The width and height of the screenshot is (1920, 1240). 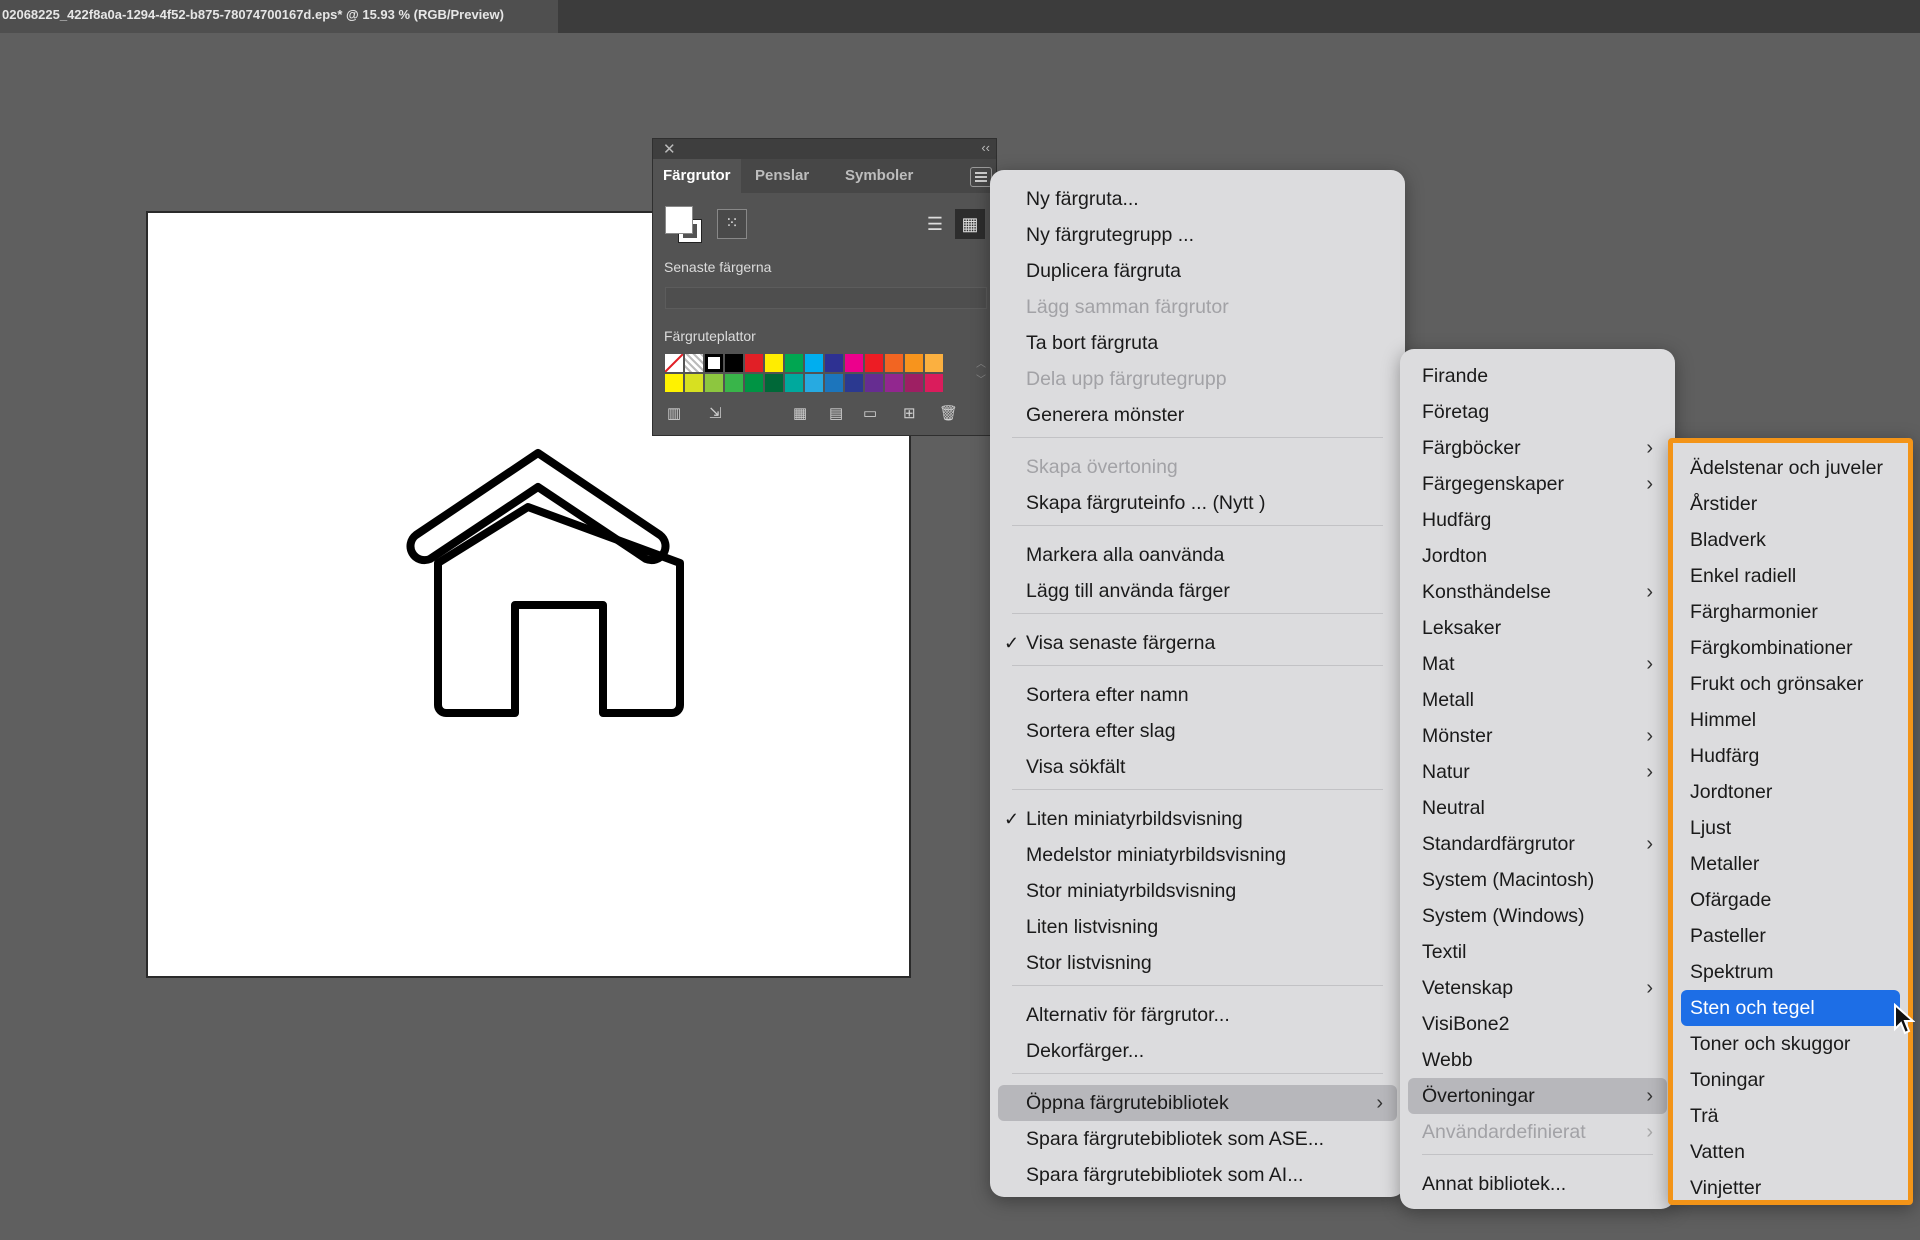 I want to click on menu-item-enkel-radiell: Enkel radiell, so click(x=1790, y=576).